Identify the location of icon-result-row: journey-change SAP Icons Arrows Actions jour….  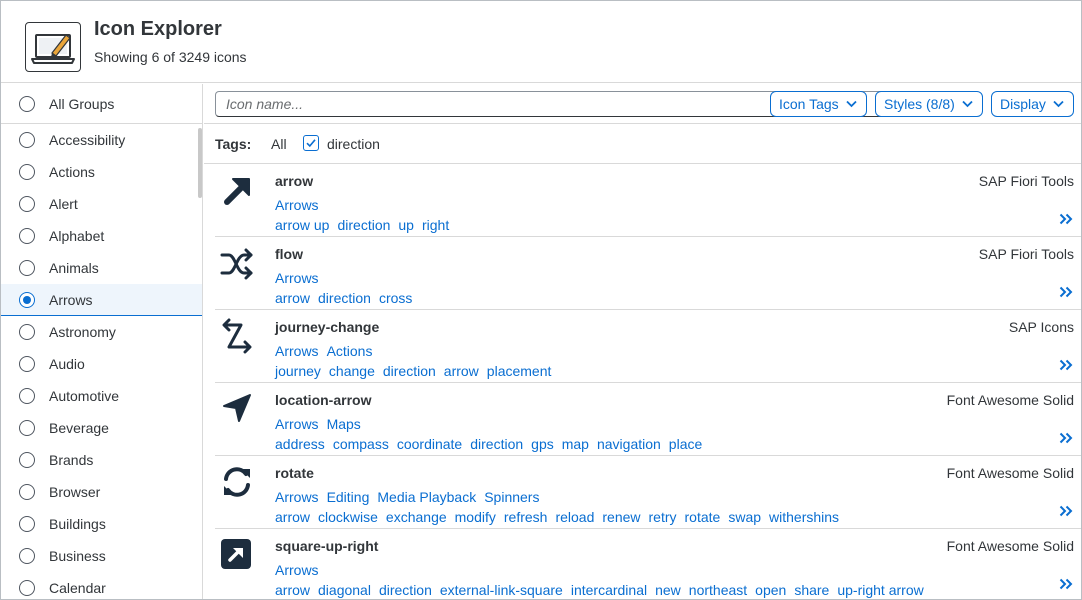
(648, 346).